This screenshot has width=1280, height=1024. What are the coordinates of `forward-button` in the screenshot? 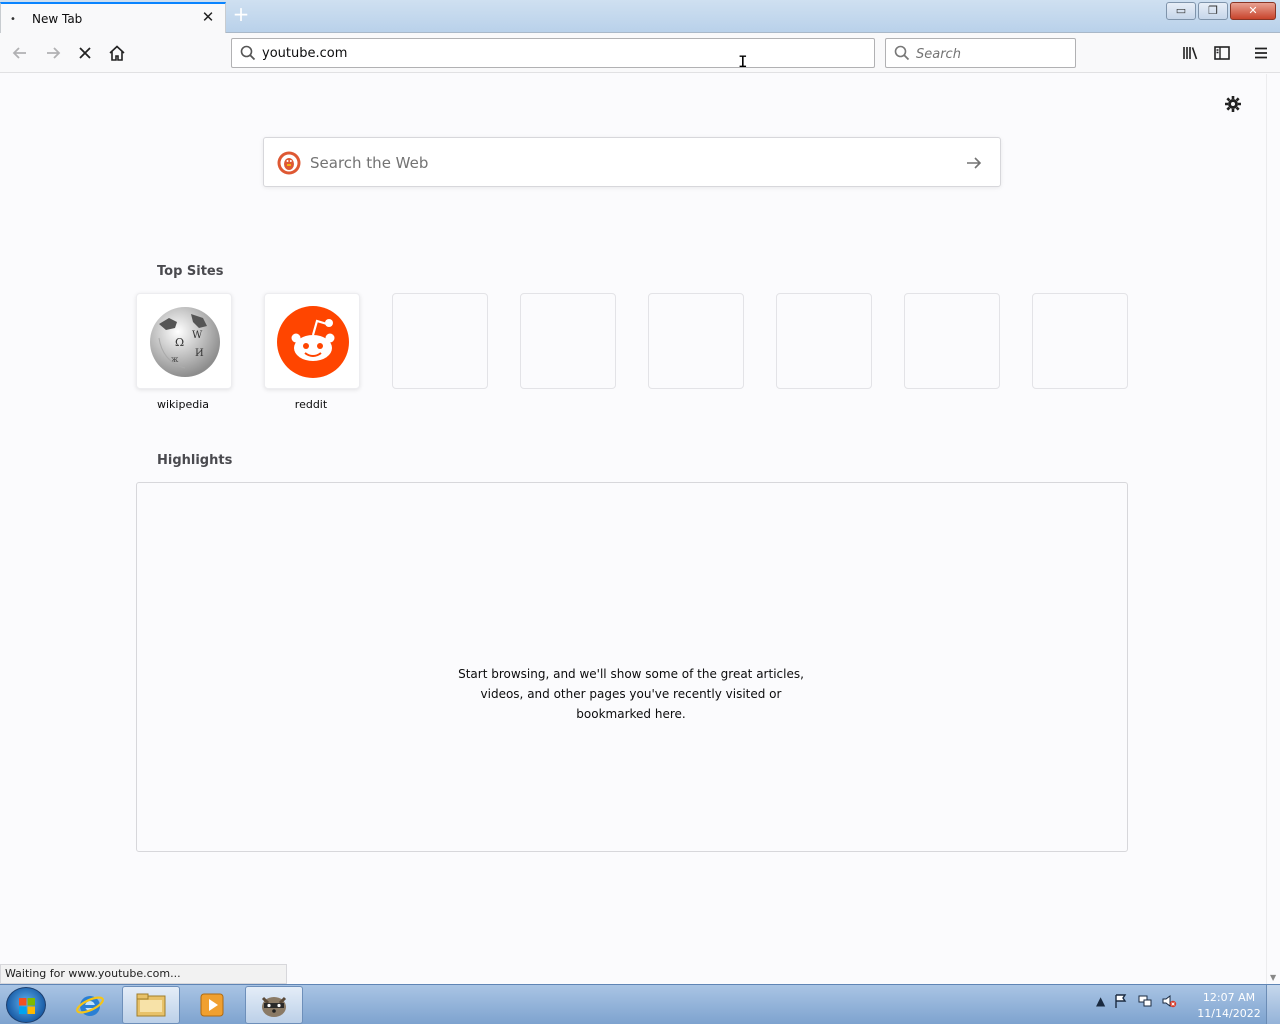 It's located at (53, 53).